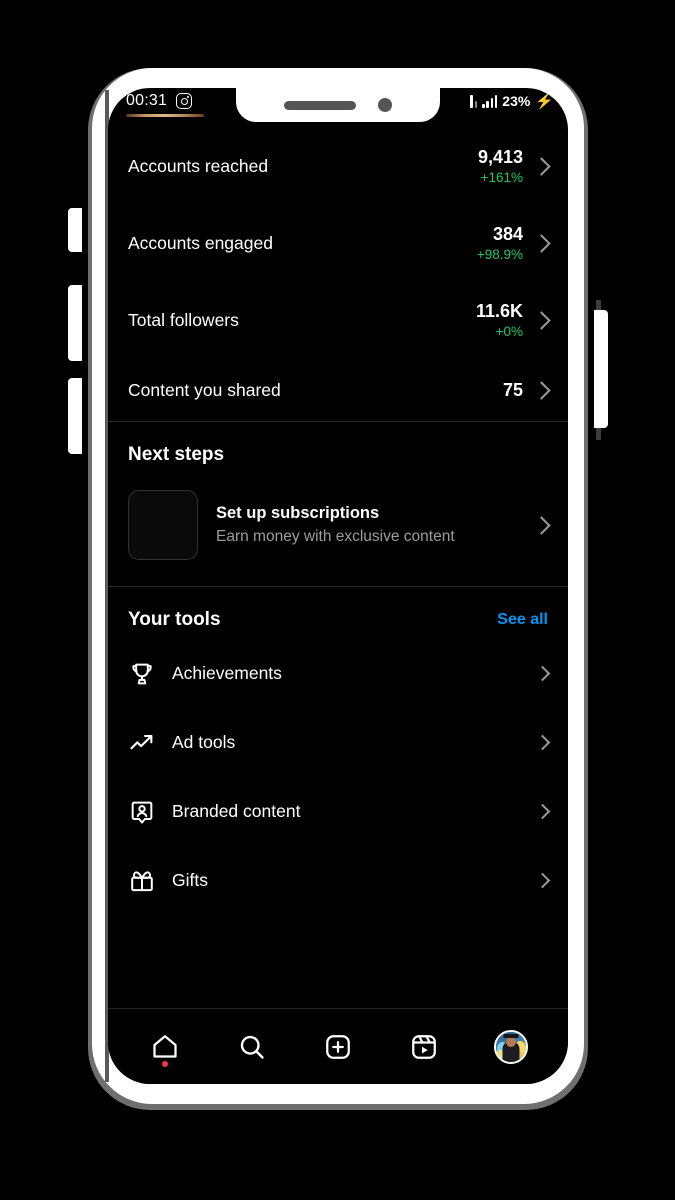 The image size is (675, 1200). I want to click on silent-switch-button, so click(75, 230).